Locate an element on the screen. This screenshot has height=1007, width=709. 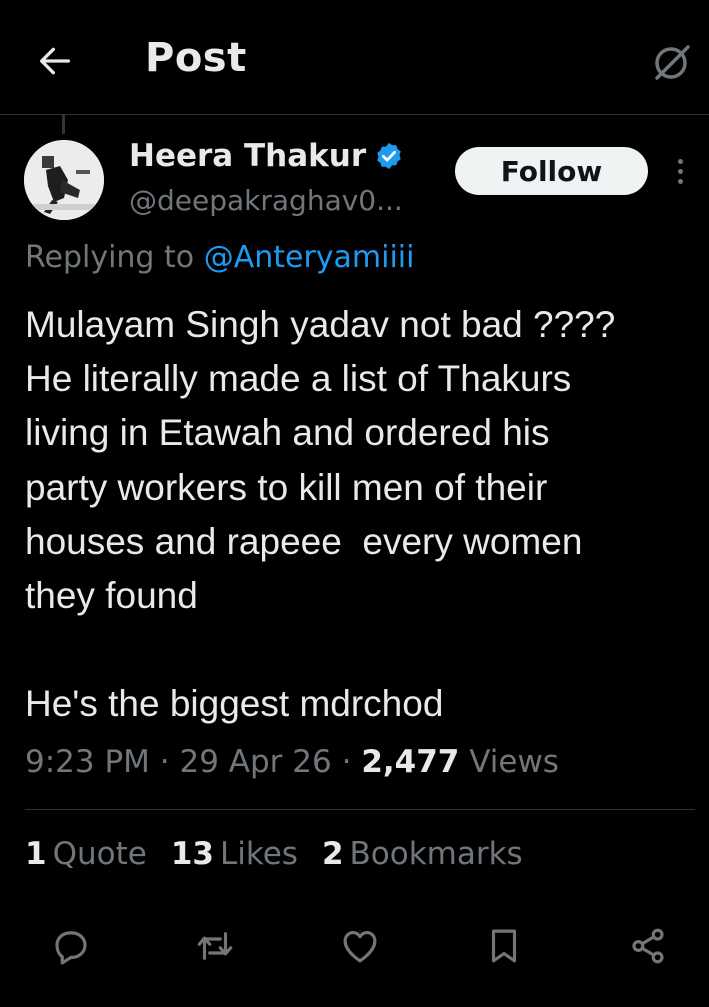
divider is located at coordinates (360, 809).